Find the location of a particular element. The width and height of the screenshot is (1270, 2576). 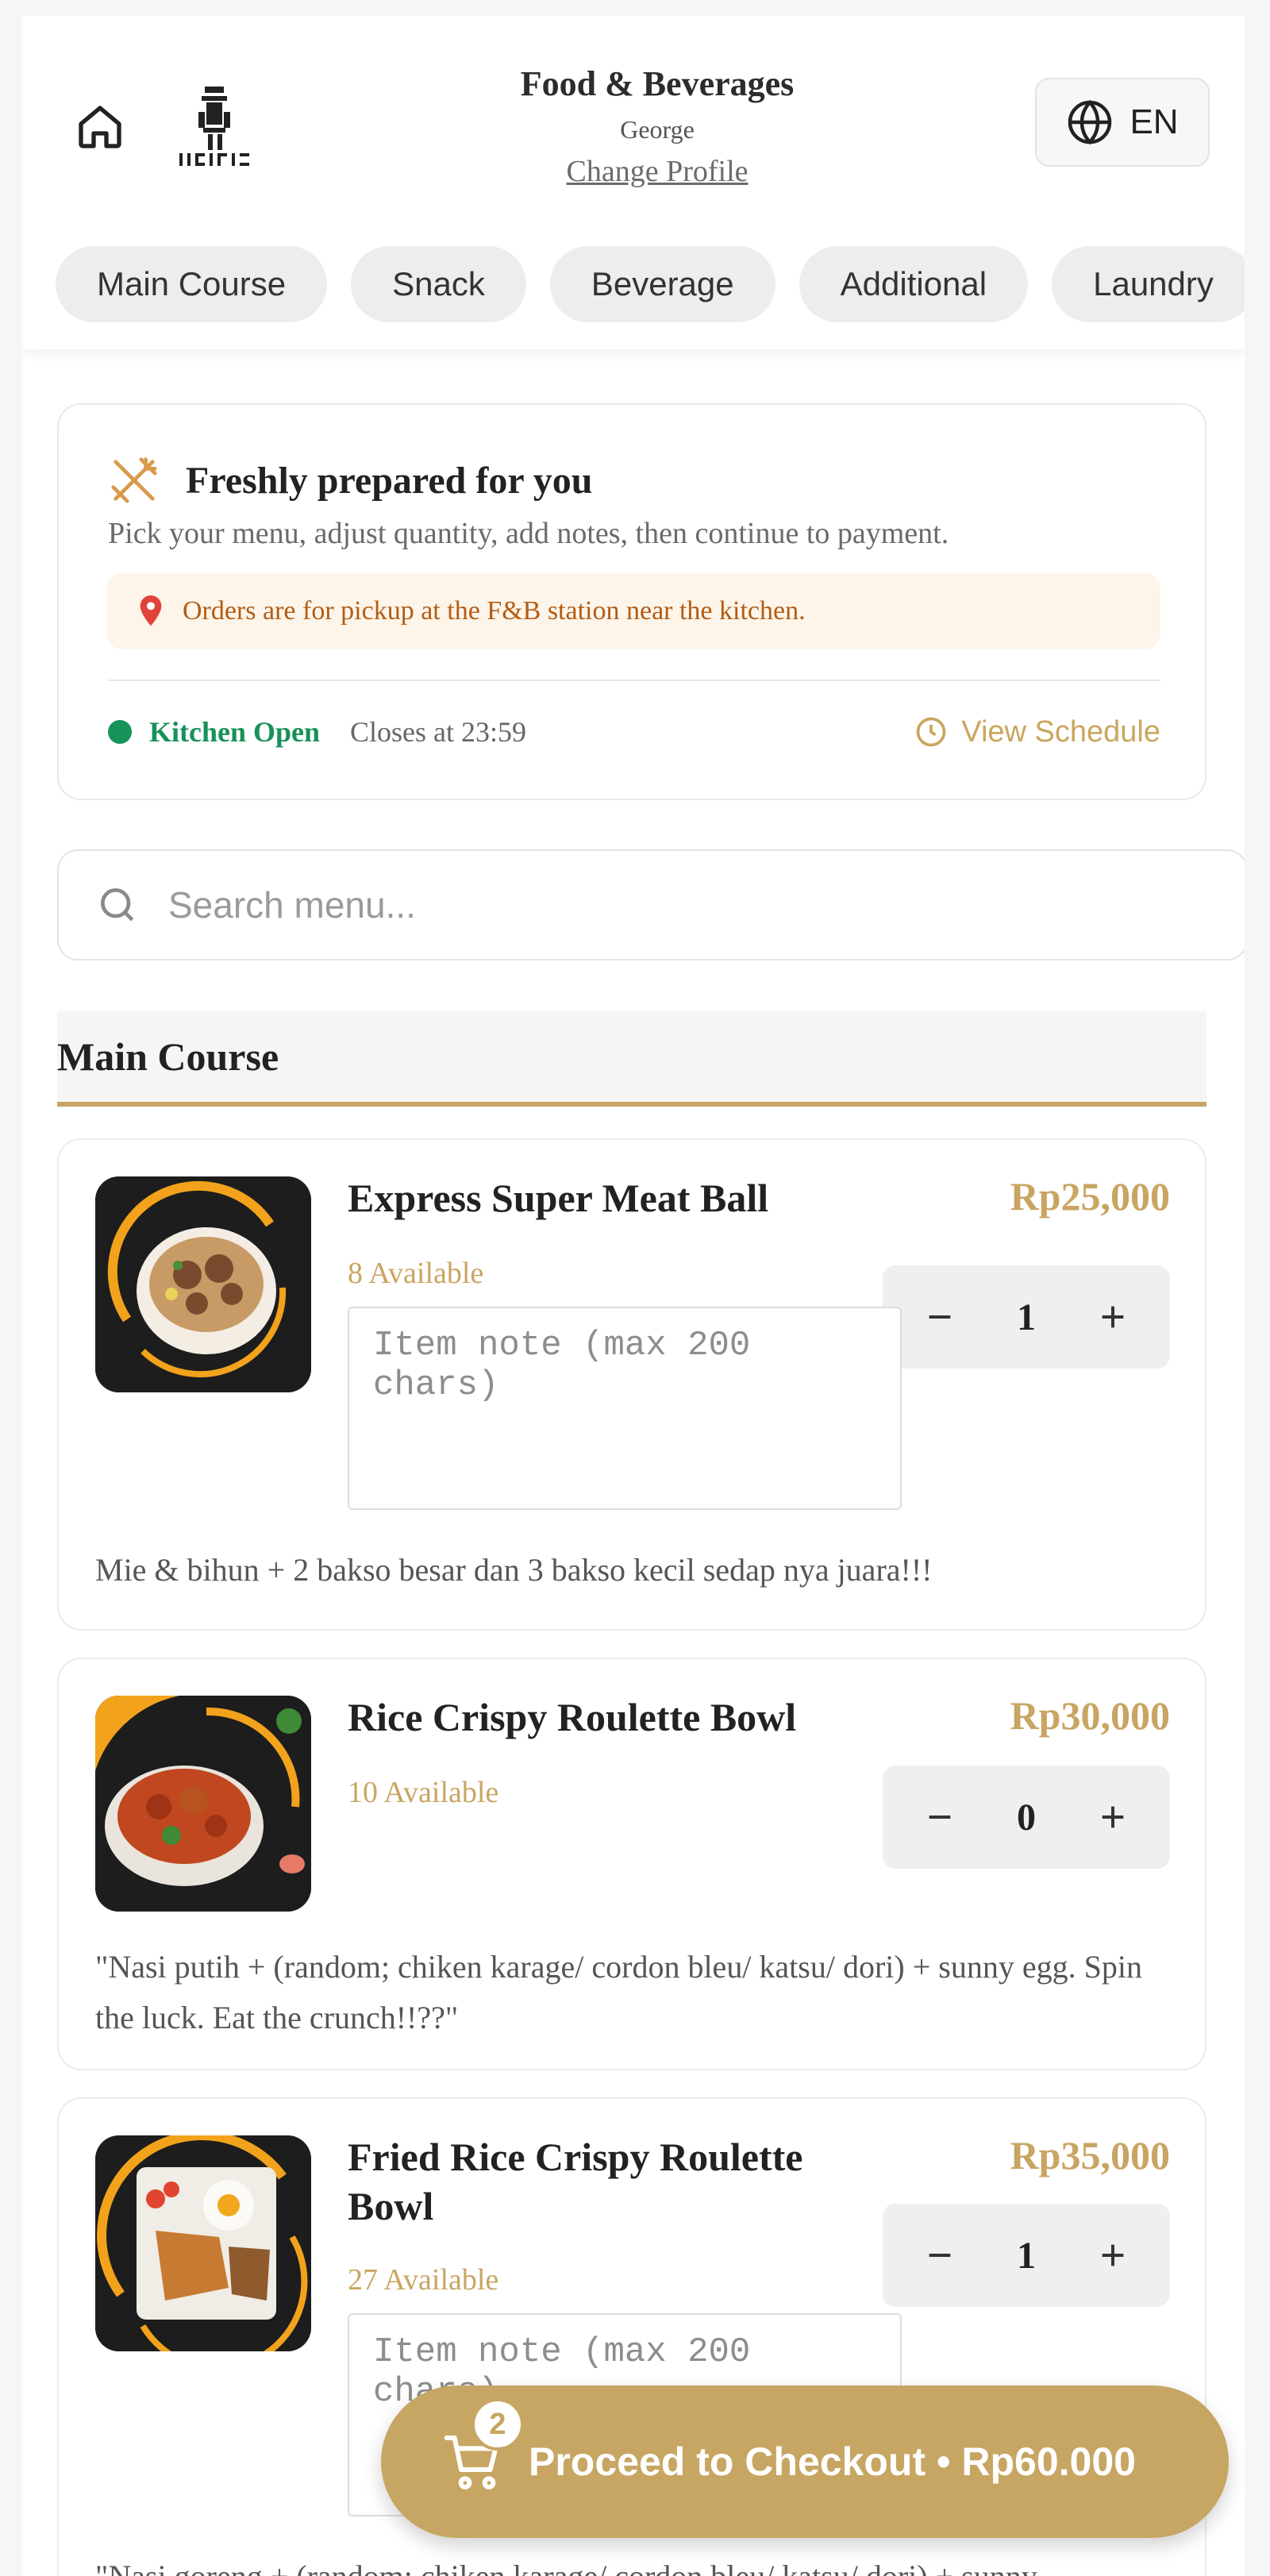

item-name: Fried Rice Crispy Roulette Bowl is located at coordinates (575, 2181).